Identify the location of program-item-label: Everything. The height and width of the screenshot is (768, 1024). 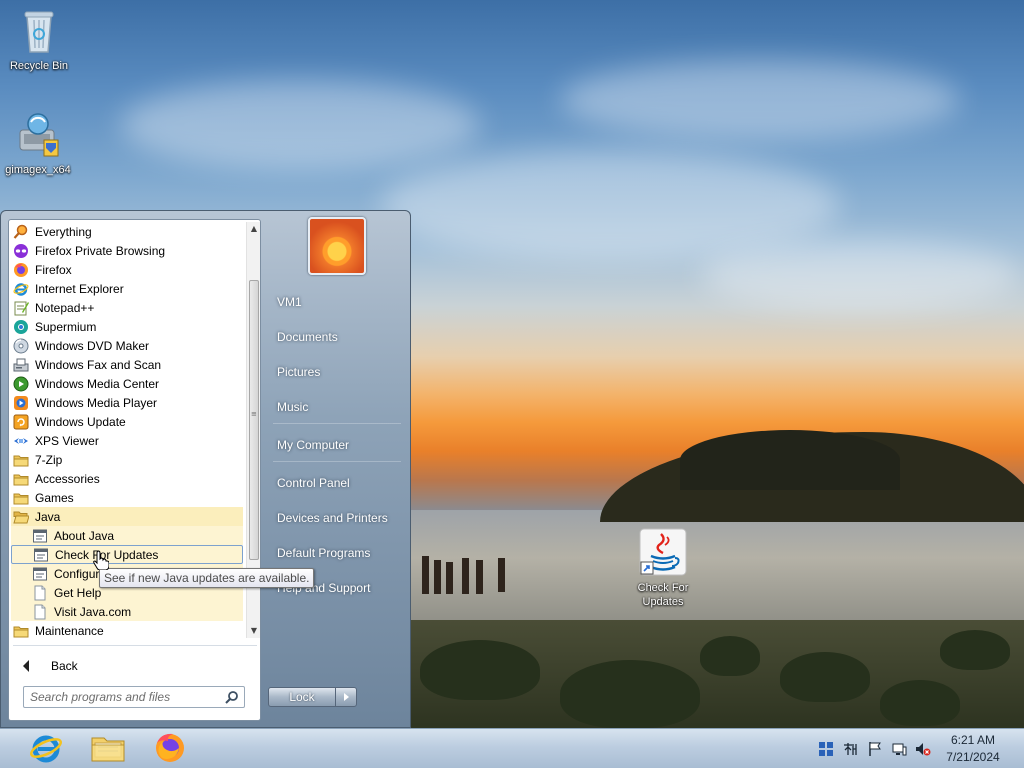
(63, 231).